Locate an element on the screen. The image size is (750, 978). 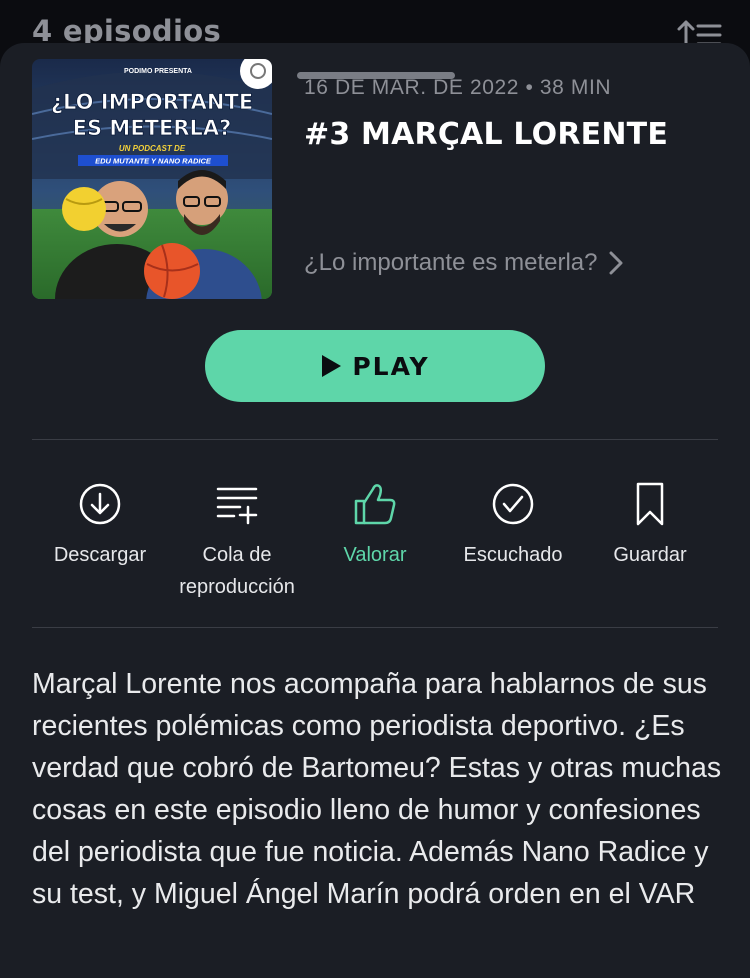
save-button: Guardar is located at coordinates (650, 526).